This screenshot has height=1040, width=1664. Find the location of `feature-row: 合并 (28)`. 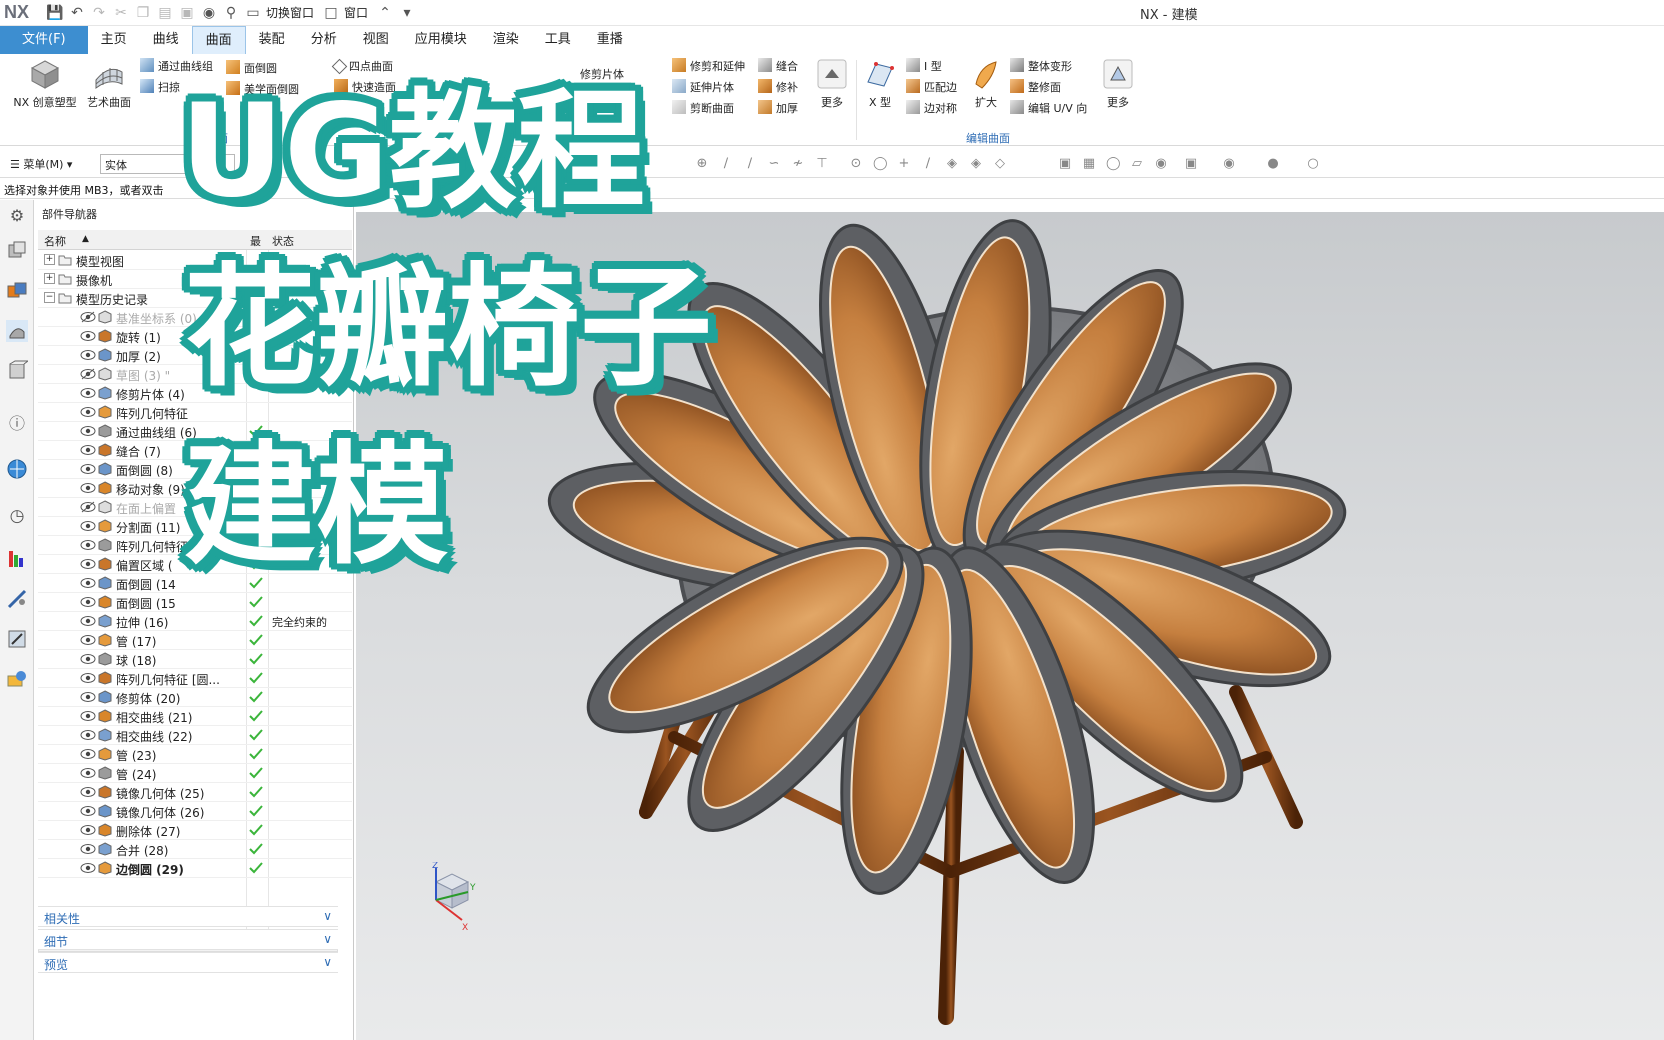

feature-row: 合并 (28) is located at coordinates (195, 849).